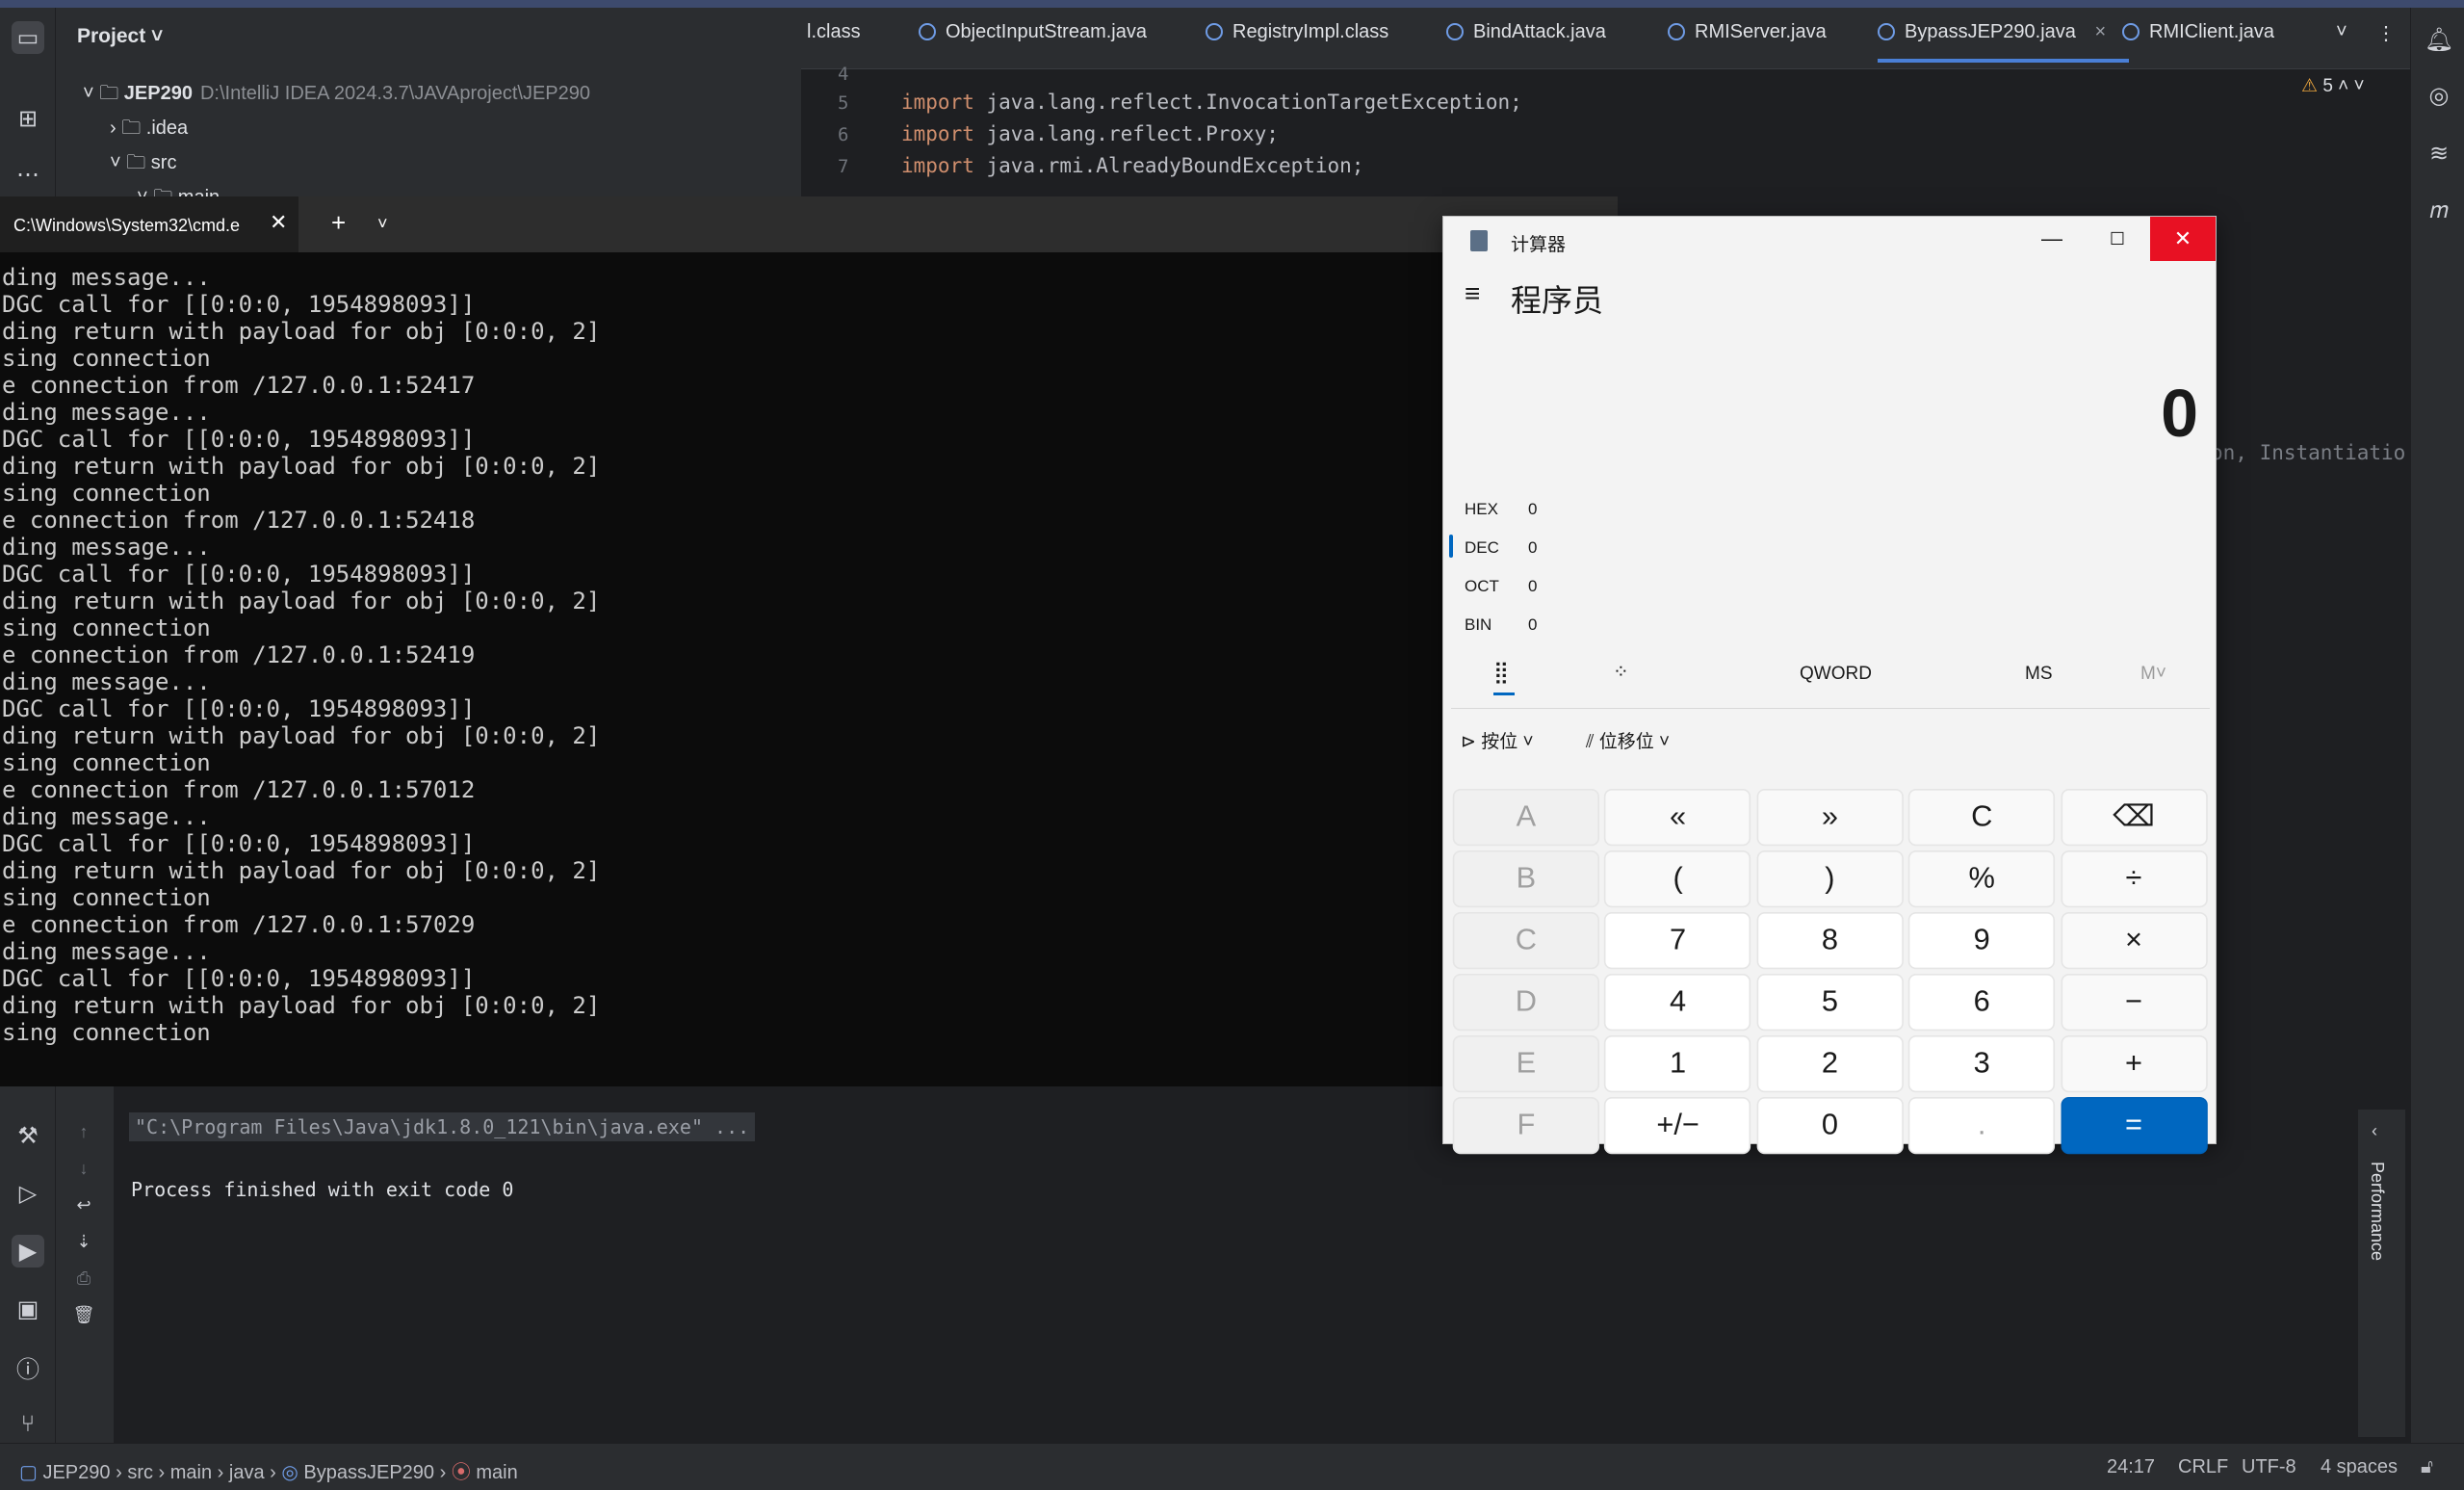 This screenshot has width=2464, height=1490. Describe the element at coordinates (28, 1473) in the screenshot. I see `module-icon: ▢` at that location.